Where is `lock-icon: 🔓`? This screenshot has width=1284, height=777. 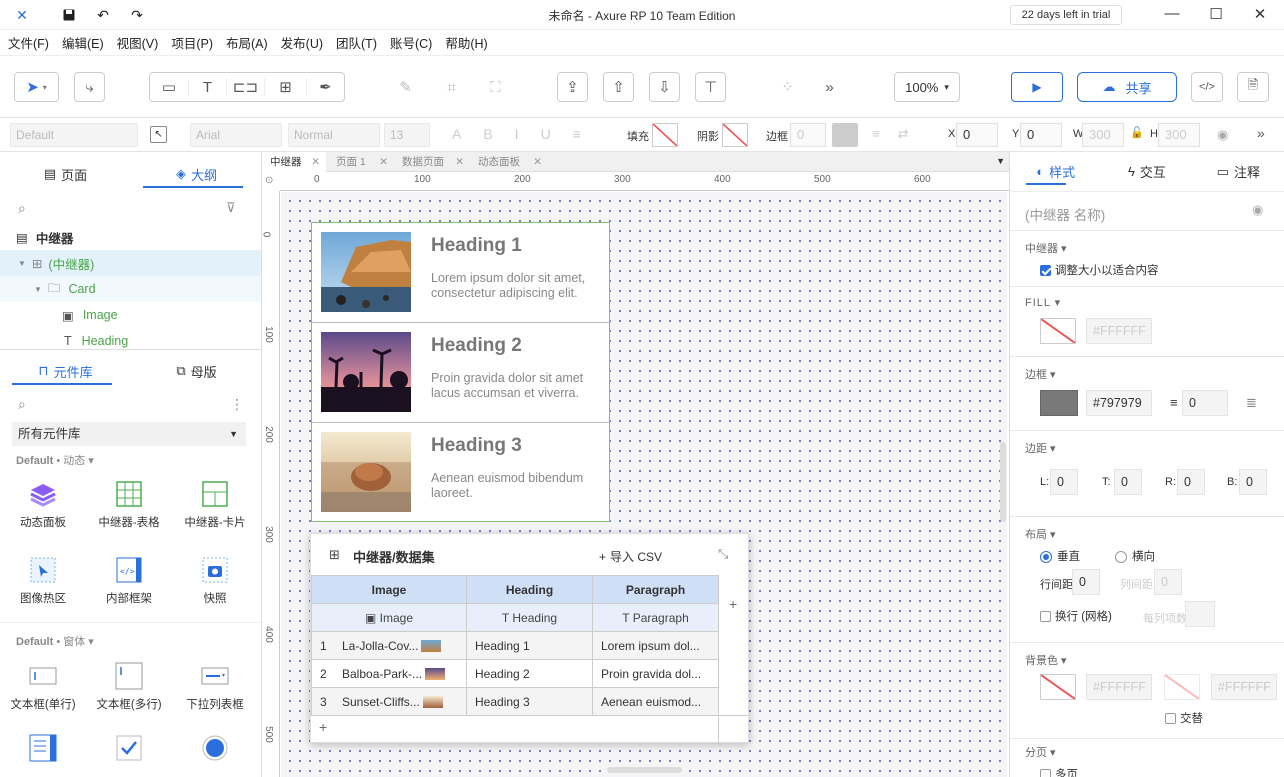 lock-icon: 🔓 is located at coordinates (1137, 132).